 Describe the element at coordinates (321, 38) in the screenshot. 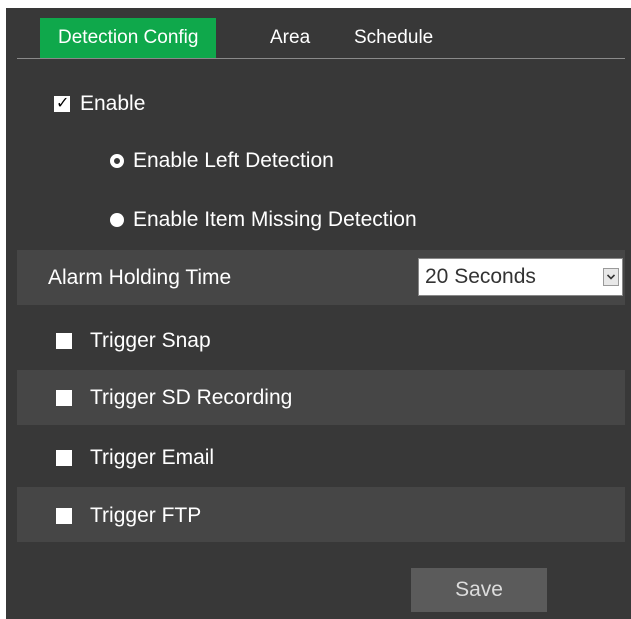

I see `tab-bar: Detection Config Area Schedule` at that location.